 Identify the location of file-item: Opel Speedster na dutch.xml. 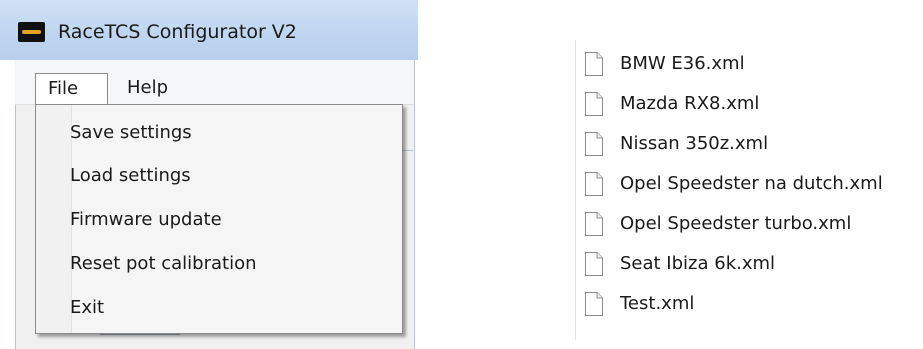
(749, 185).